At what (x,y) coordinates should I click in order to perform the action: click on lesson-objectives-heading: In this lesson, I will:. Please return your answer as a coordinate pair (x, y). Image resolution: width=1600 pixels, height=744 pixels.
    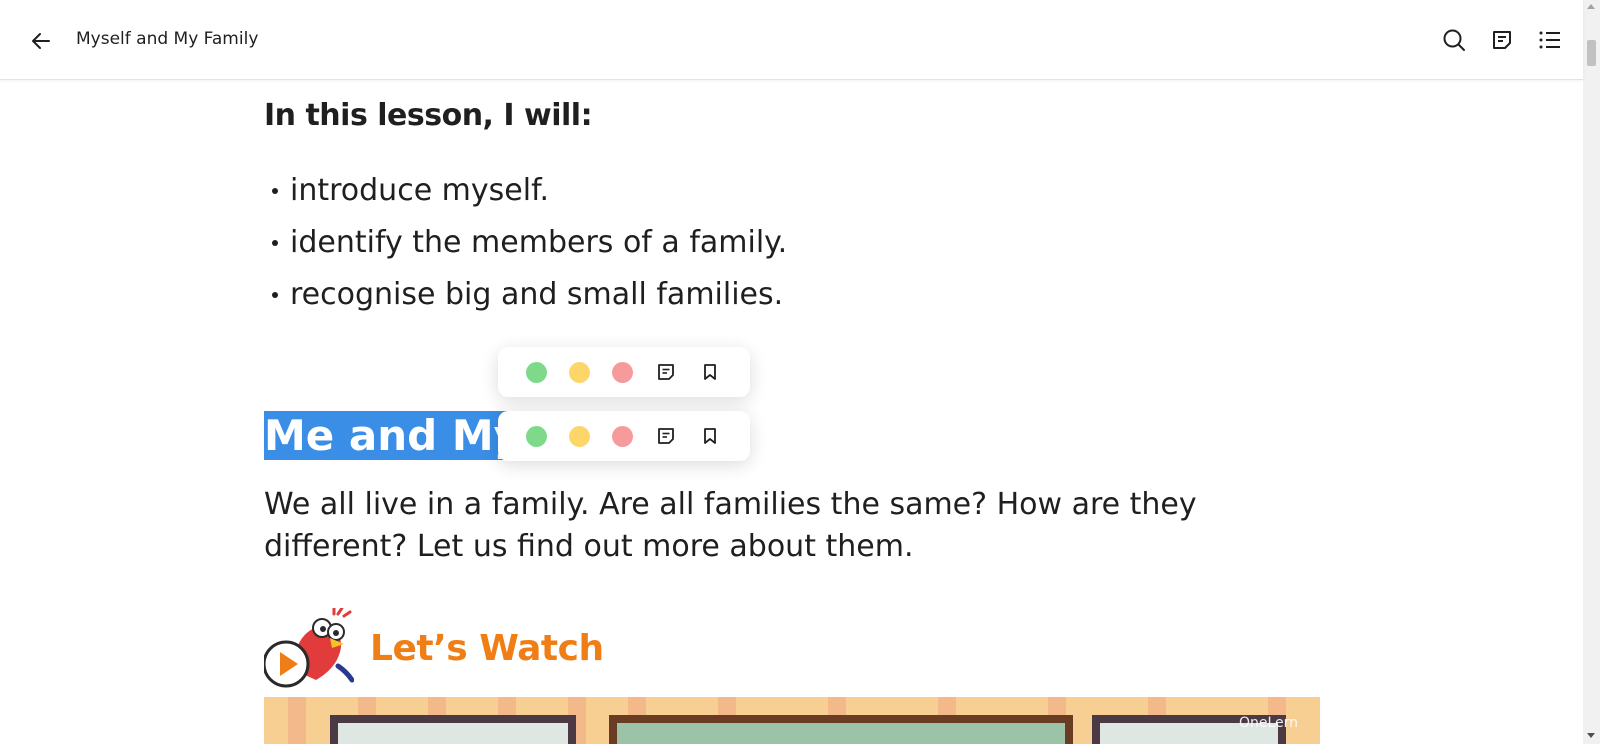
    Looking at the image, I should click on (428, 115).